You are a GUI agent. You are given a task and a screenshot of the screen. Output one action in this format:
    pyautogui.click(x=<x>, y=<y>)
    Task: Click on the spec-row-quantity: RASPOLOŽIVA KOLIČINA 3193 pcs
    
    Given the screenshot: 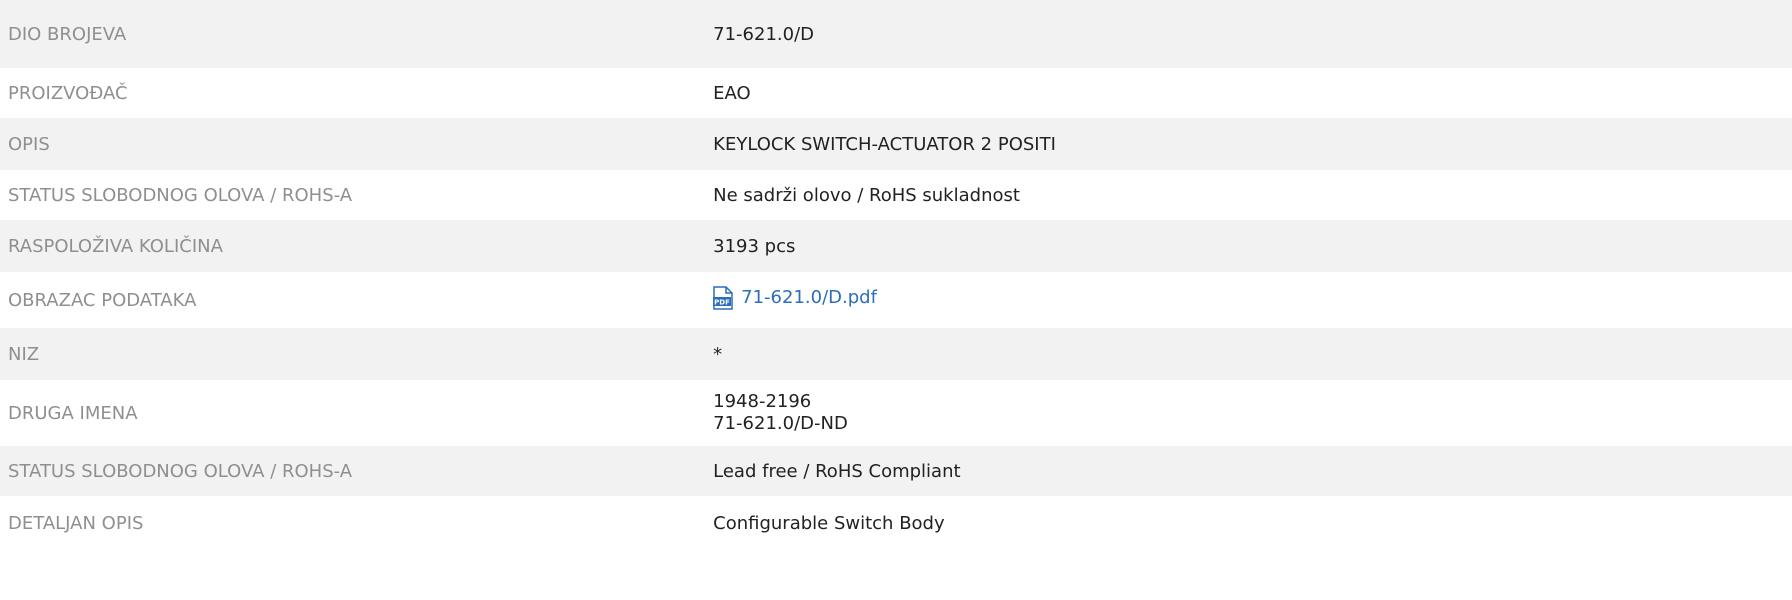 What is the action you would take?
    pyautogui.click(x=896, y=246)
    